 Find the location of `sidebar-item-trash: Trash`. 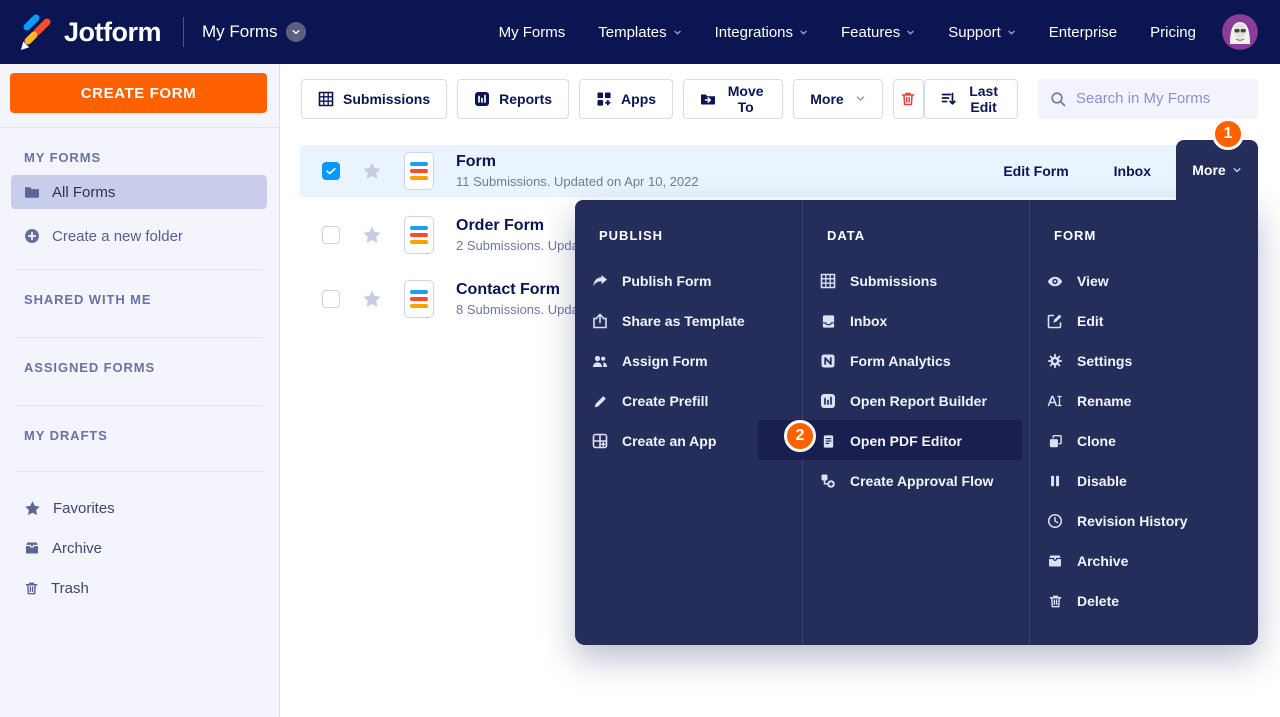

sidebar-item-trash: Trash is located at coordinates (139, 588).